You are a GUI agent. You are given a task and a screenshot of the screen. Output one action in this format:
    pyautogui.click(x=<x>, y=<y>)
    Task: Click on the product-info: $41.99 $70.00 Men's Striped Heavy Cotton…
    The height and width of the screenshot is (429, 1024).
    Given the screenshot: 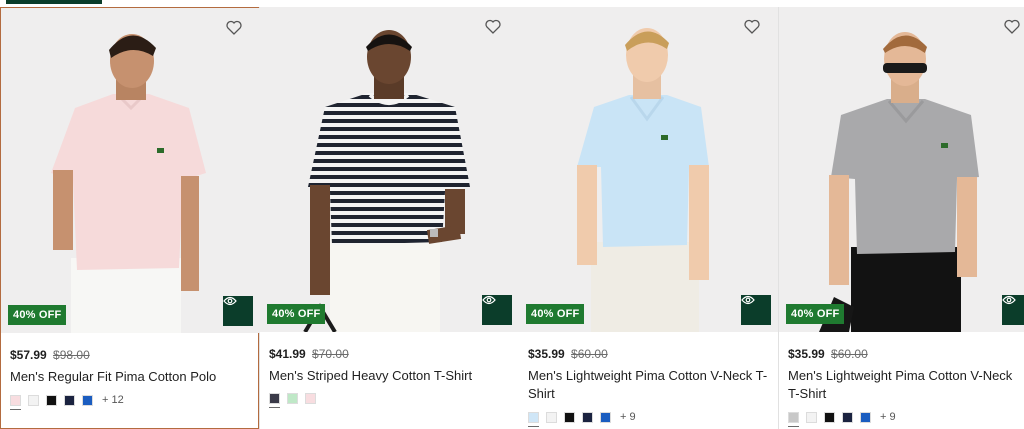 What is the action you would take?
    pyautogui.click(x=390, y=365)
    